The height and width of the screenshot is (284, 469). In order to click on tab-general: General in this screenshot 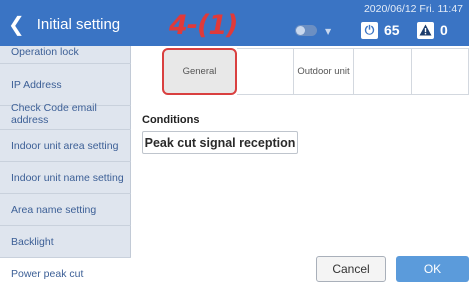, I will do `click(199, 71)`.